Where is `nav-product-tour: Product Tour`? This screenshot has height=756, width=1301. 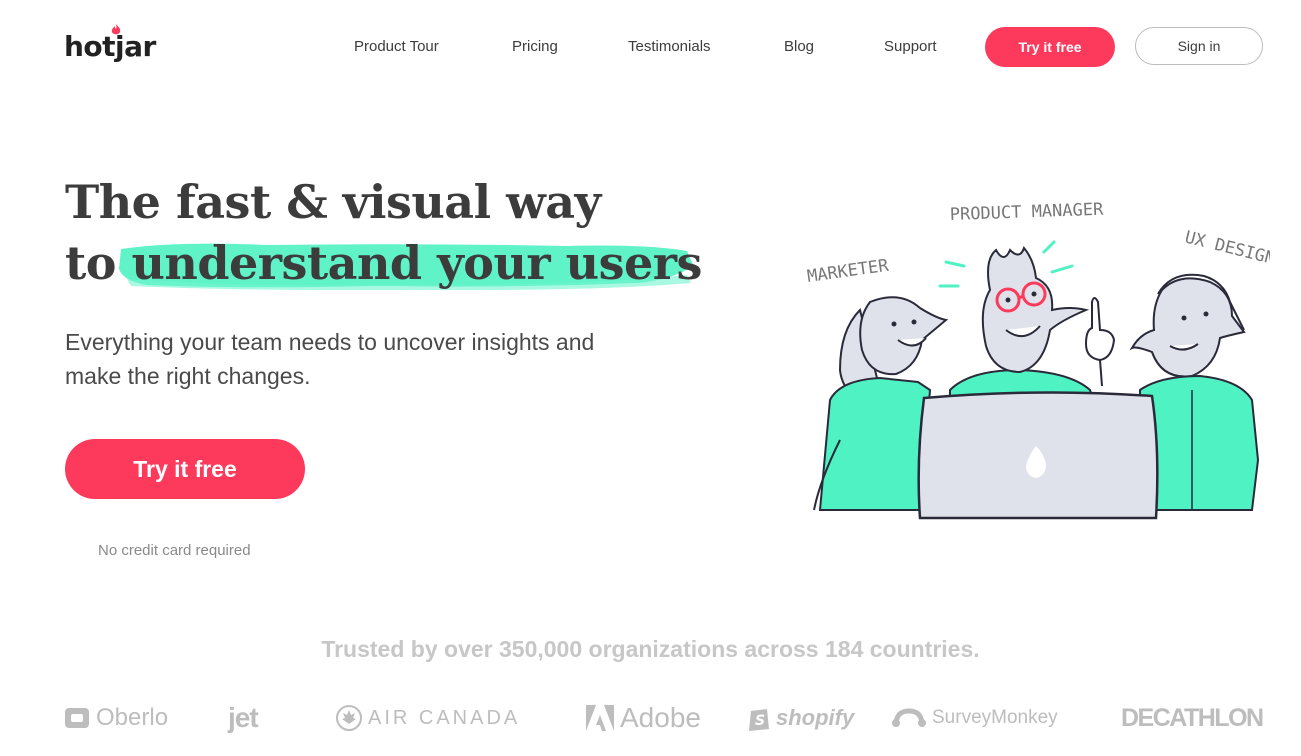
nav-product-tour: Product Tour is located at coordinates (396, 46).